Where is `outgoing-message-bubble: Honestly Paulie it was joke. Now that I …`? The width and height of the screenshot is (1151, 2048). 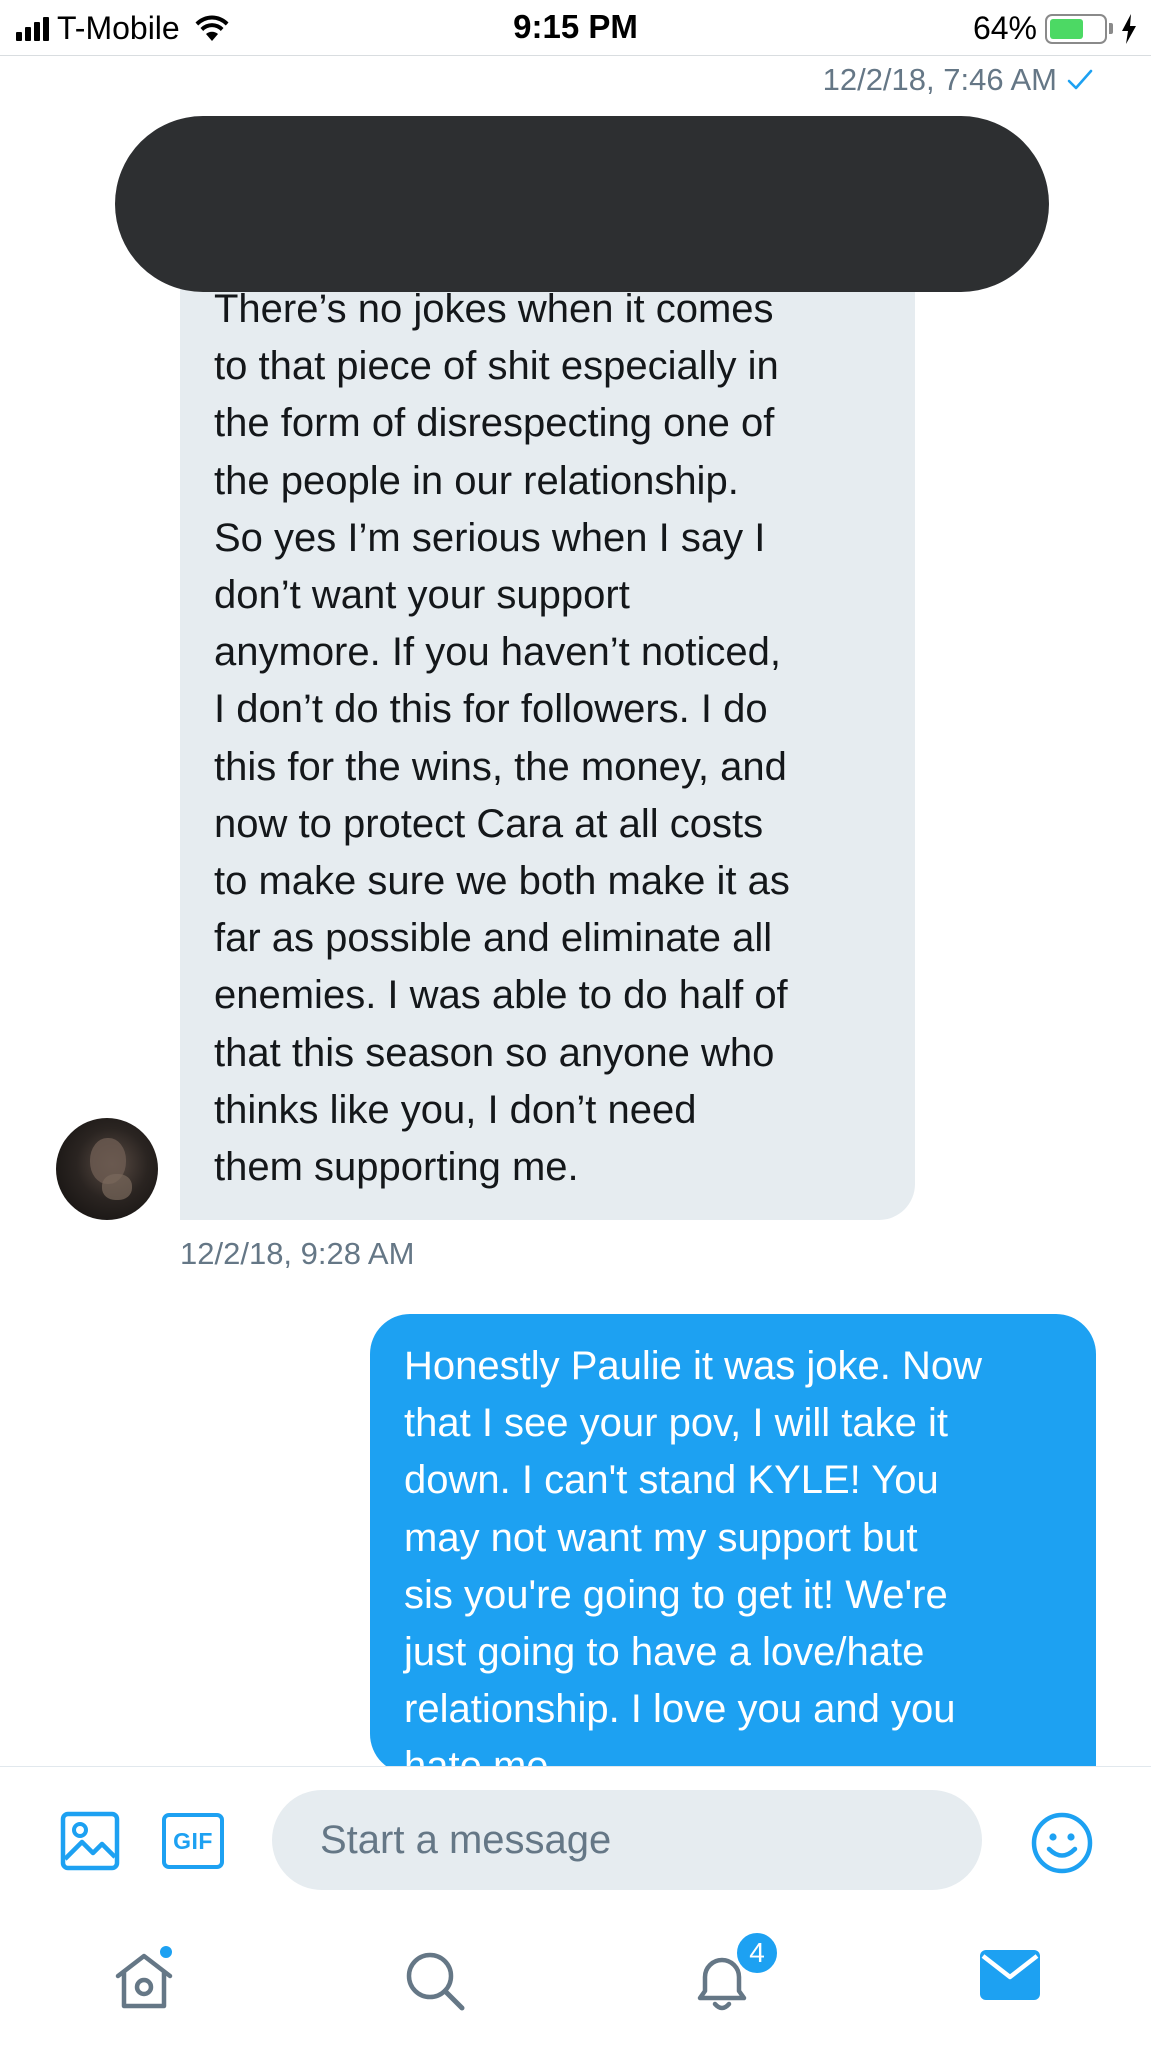 outgoing-message-bubble: Honestly Paulie it was joke. Now that I … is located at coordinates (733, 1544).